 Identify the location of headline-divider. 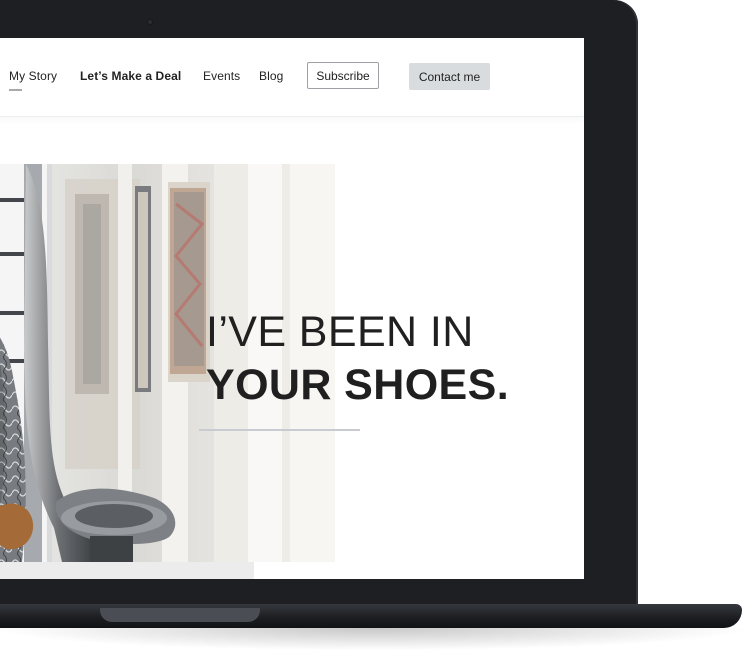
(279, 430).